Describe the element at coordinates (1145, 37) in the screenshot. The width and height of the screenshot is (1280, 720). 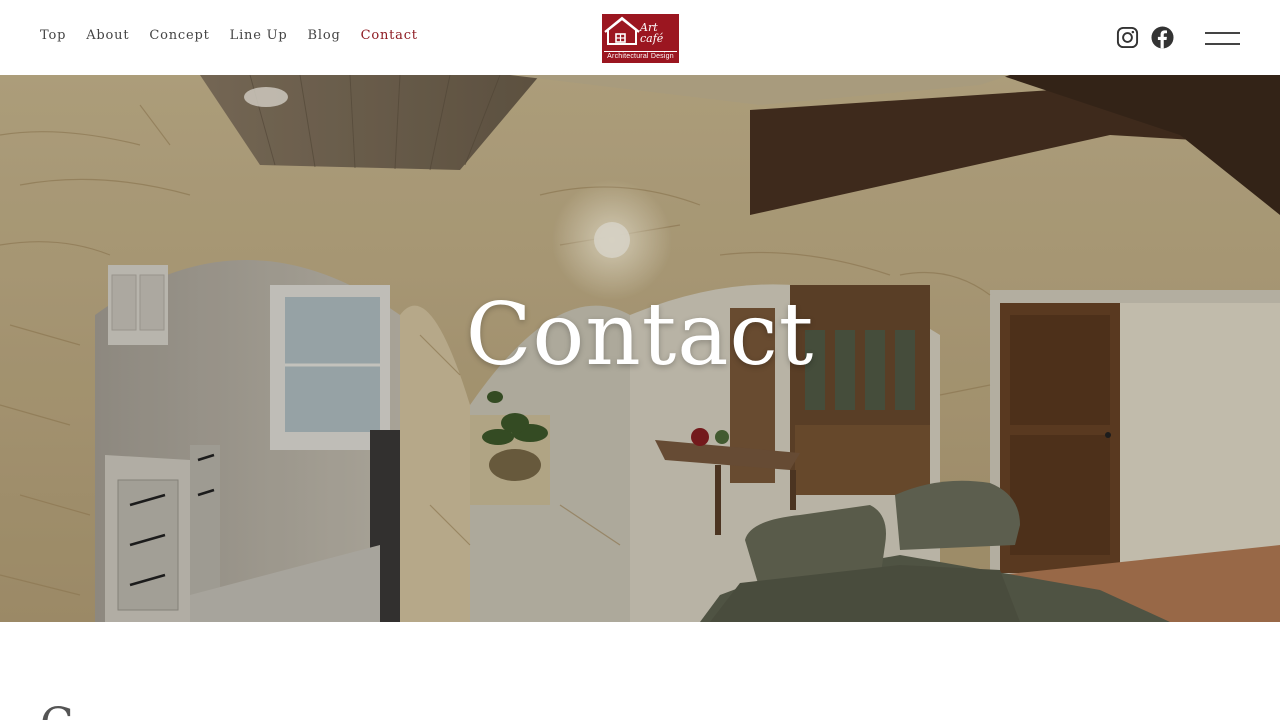
I see `social-links` at that location.